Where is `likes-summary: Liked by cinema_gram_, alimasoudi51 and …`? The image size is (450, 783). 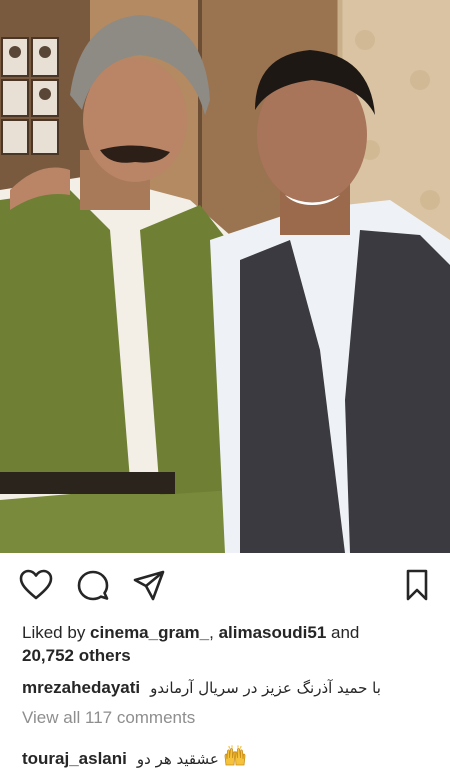 likes-summary: Liked by cinema_gram_, alimasoudi51 and … is located at coordinates (227, 644).